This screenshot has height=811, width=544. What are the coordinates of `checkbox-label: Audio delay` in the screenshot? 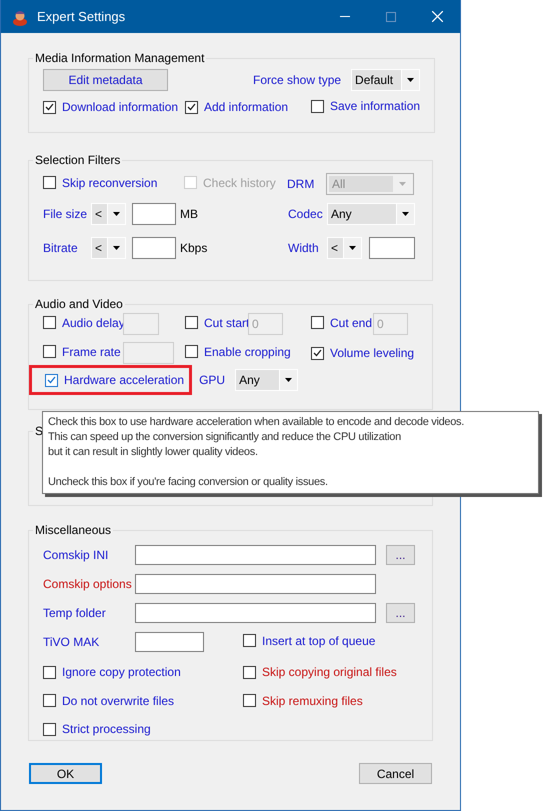 It's located at (93, 323).